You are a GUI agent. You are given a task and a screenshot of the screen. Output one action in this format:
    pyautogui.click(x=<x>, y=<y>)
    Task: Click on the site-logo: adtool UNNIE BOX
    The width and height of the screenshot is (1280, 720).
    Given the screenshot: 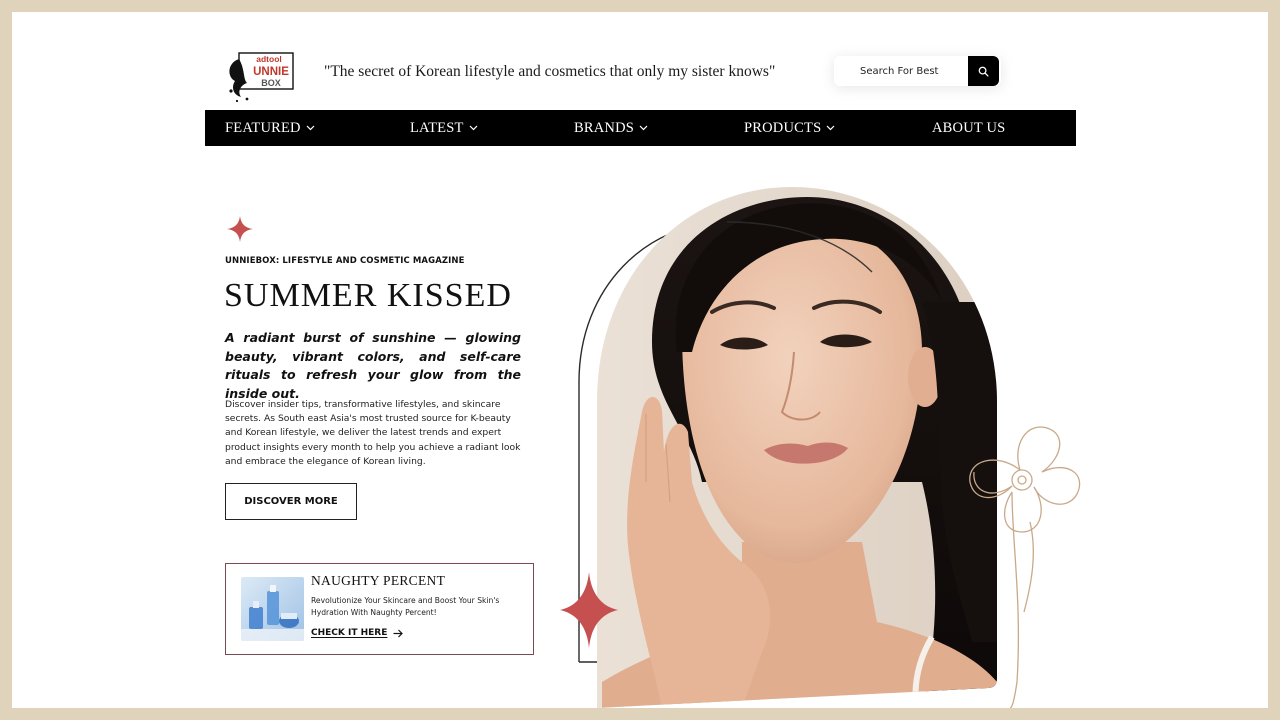 What is the action you would take?
    pyautogui.click(x=267, y=79)
    